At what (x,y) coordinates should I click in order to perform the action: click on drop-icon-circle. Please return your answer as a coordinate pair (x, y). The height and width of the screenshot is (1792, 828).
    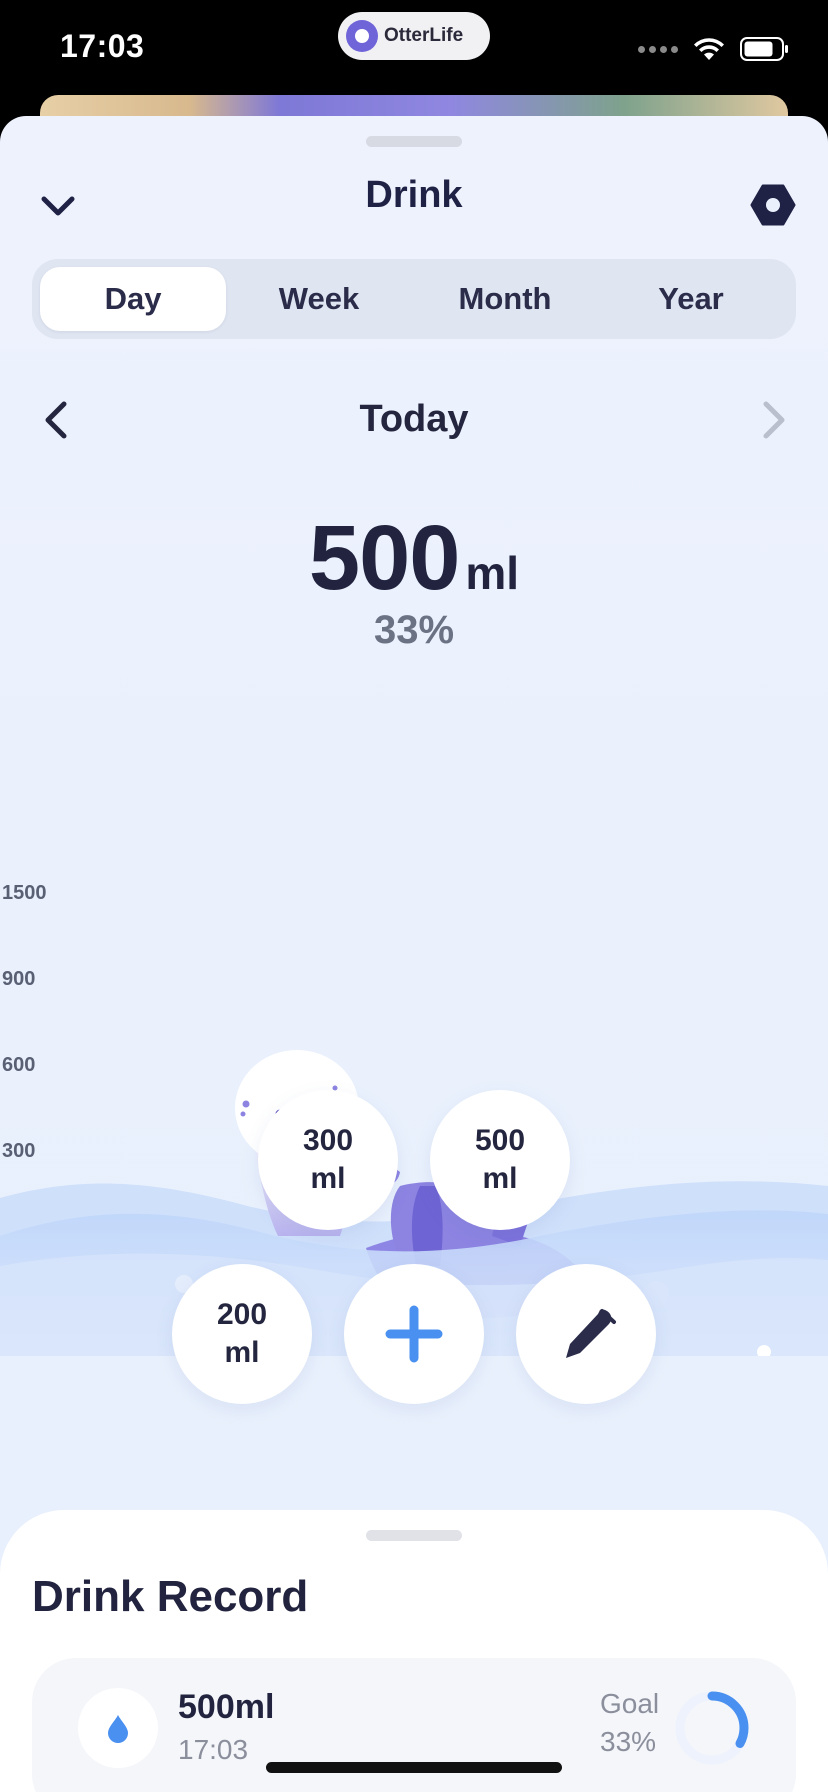
    Looking at the image, I should click on (118, 1728).